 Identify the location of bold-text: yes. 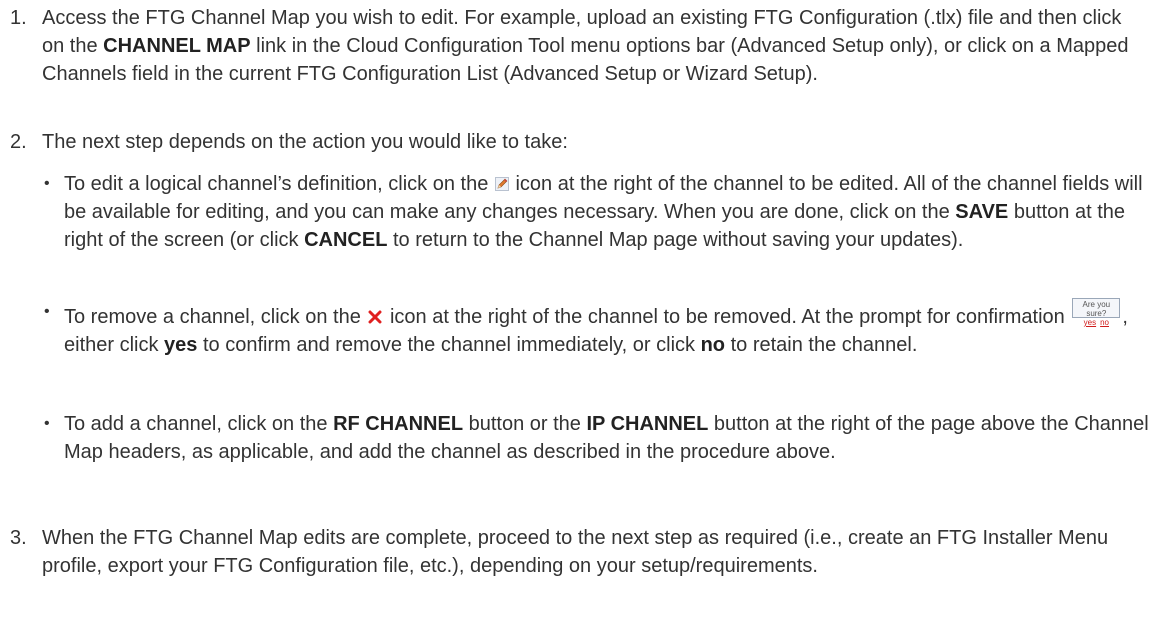
(181, 345).